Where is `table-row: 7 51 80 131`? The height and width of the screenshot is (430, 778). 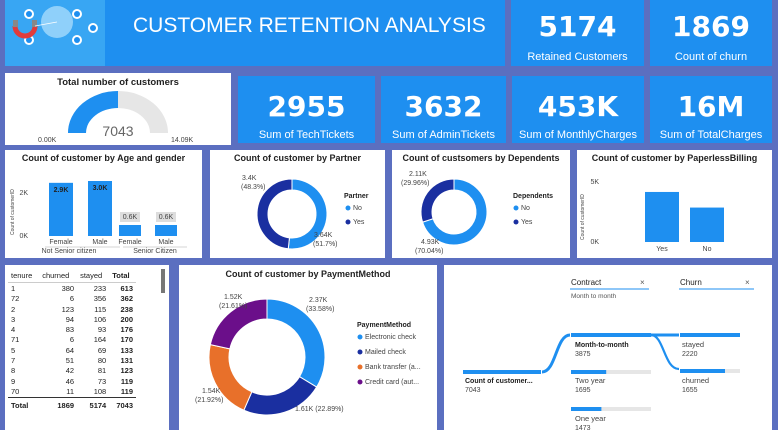
table-row: 7 51 80 131 is located at coordinates (72, 360).